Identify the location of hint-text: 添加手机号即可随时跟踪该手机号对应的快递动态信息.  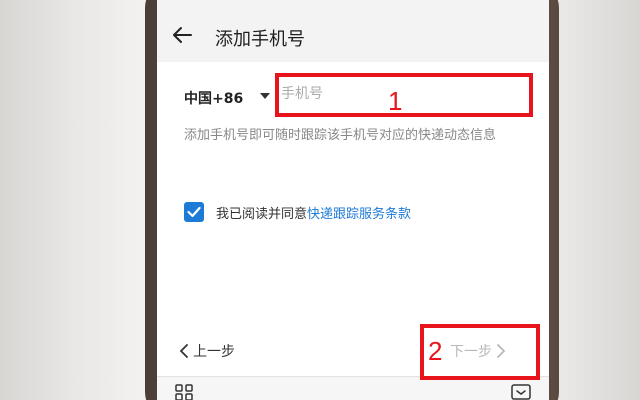
(340, 135).